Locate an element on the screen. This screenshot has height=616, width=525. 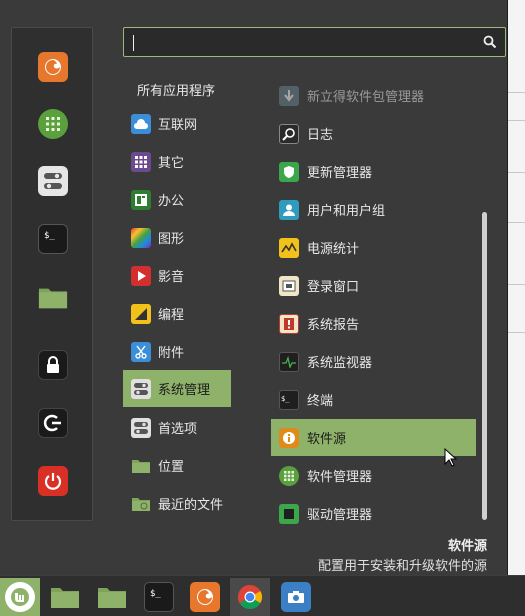
taskbar-firefox is located at coordinates (205, 597).